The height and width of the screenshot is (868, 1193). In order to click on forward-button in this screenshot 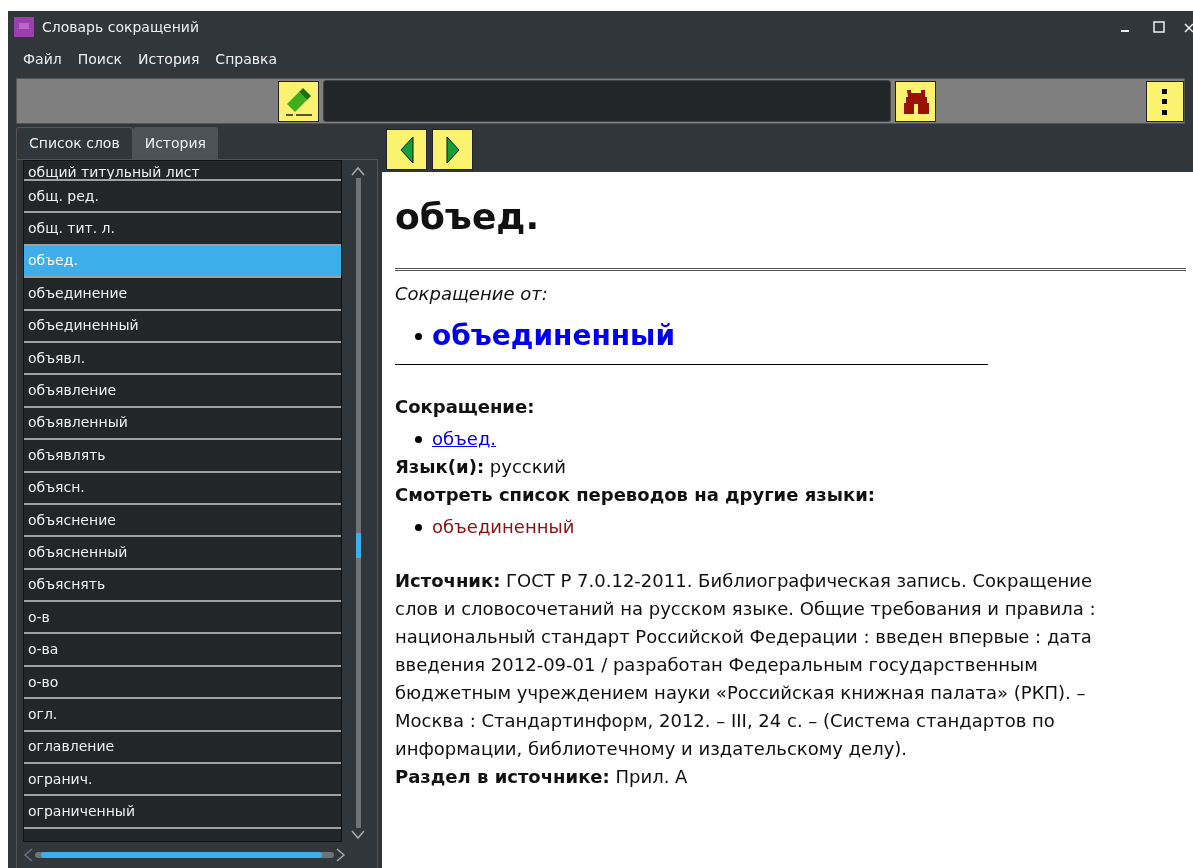, I will do `click(452, 149)`.